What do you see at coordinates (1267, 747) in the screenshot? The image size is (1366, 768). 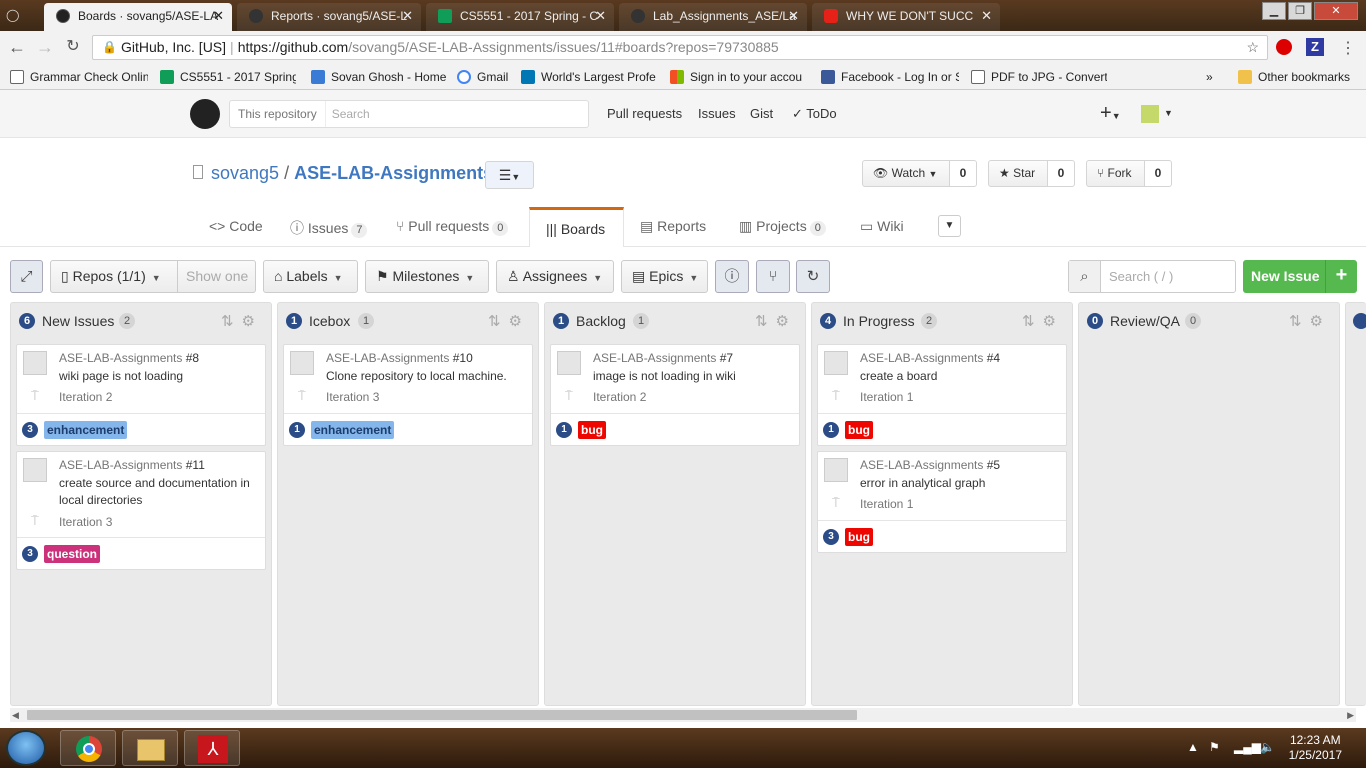 I see `volume-icon: 🔈` at bounding box center [1267, 747].